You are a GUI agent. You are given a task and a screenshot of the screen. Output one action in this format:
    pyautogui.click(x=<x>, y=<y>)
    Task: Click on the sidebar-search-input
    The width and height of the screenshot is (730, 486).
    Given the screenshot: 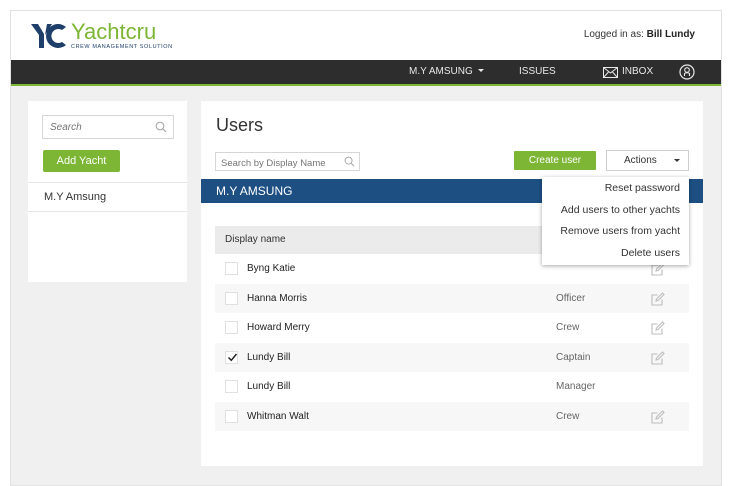 What is the action you would take?
    pyautogui.click(x=95, y=127)
    